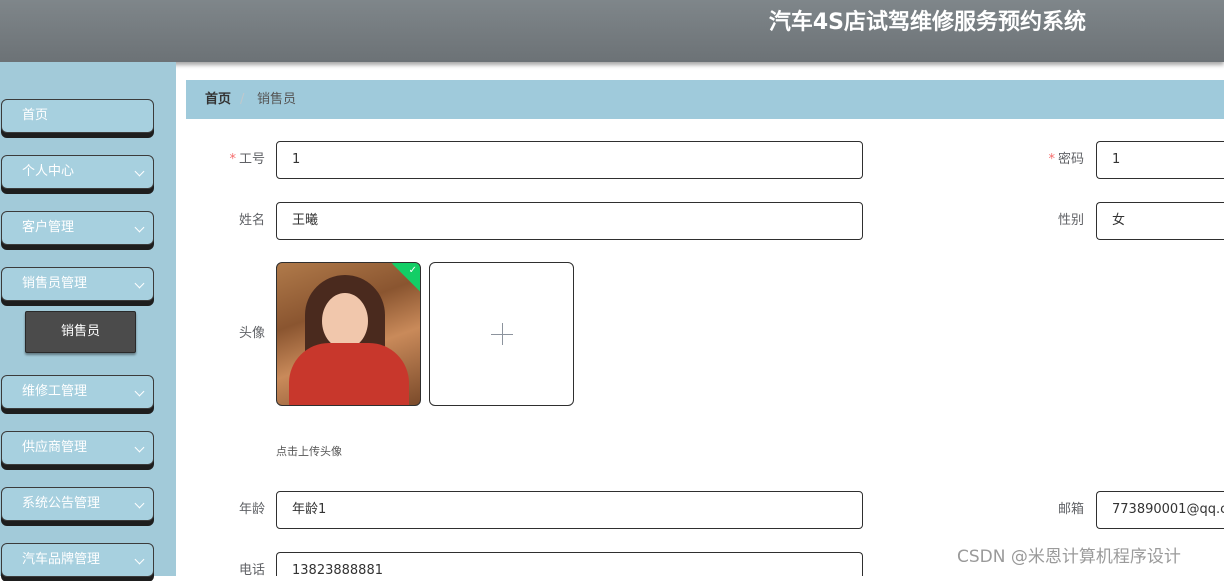  Describe the element at coordinates (251, 509) in the screenshot. I see `age-label: 年龄` at that location.